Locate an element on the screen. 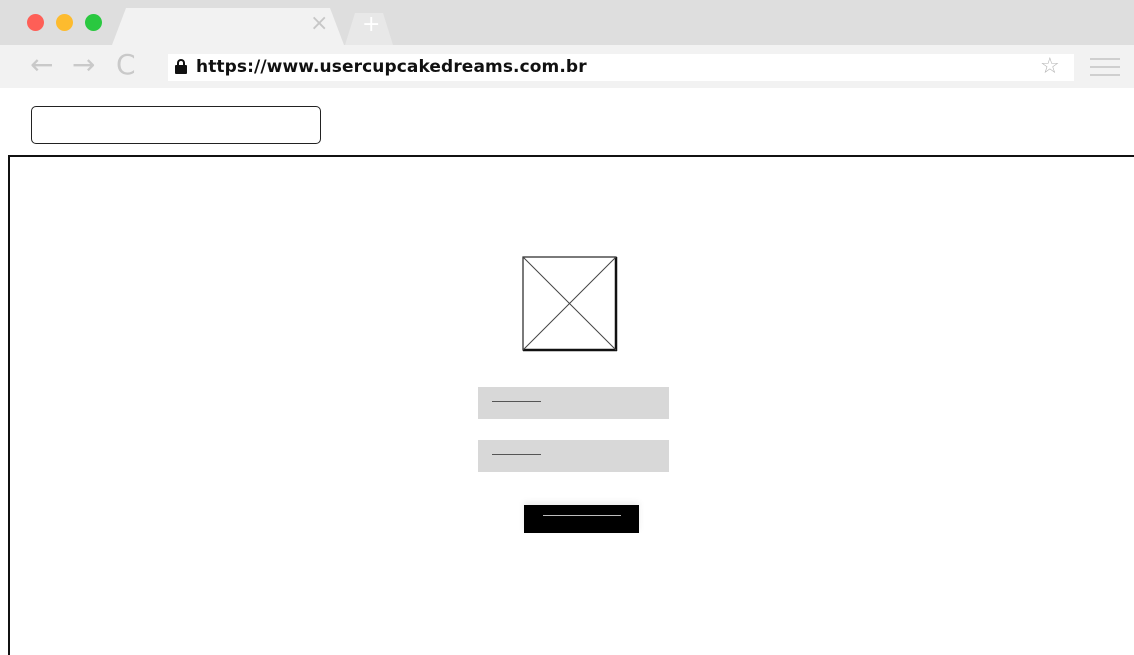 The image size is (1134, 655). back-arrow-icon: ← is located at coordinates (41, 65).